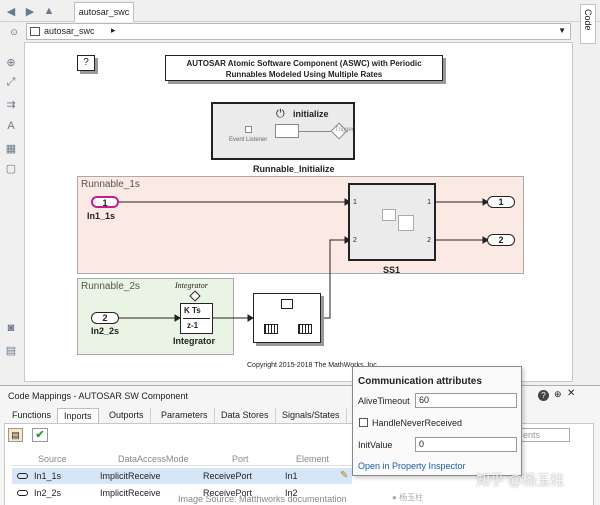 This screenshot has height=505, width=600. I want to click on breadcrumb-arrow-icon: ▸, so click(113, 30).